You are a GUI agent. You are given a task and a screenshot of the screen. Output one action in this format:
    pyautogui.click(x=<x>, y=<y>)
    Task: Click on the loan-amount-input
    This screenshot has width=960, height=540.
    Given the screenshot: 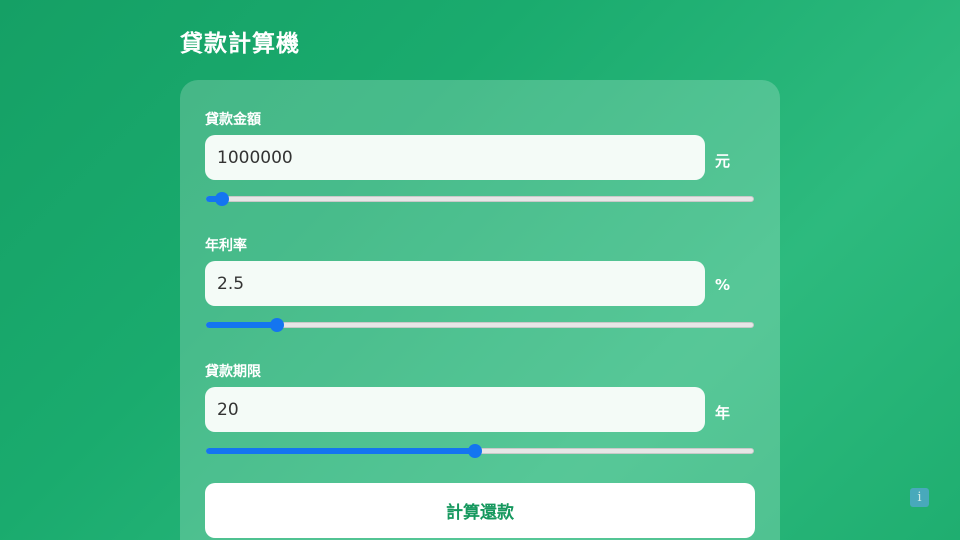 What is the action you would take?
    pyautogui.click(x=455, y=157)
    